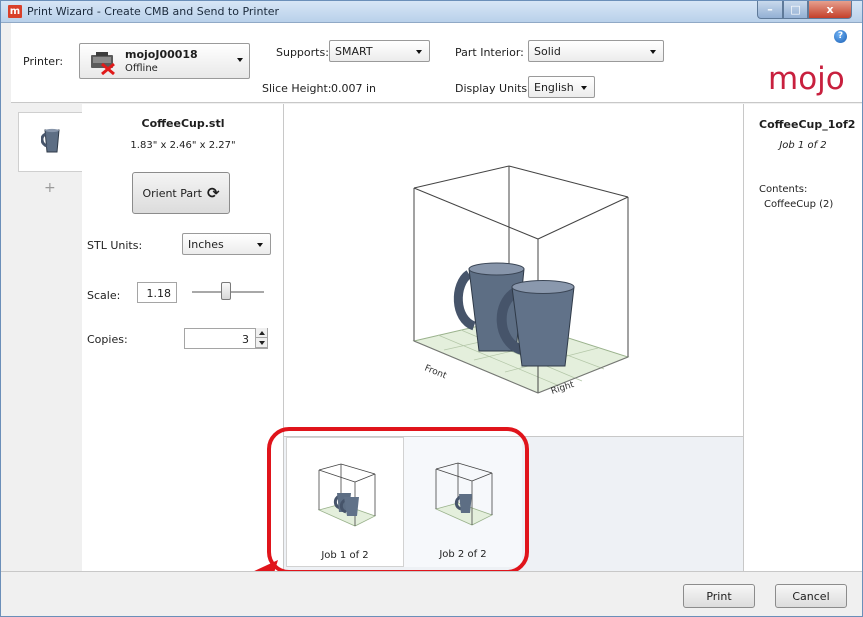  I want to click on printer-status: Offline, so click(141, 68).